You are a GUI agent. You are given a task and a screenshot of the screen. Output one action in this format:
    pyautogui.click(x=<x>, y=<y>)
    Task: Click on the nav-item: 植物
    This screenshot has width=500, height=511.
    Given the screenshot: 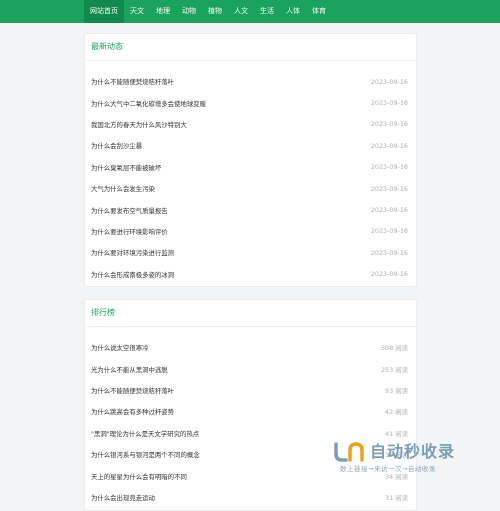 What is the action you would take?
    pyautogui.click(x=215, y=11)
    